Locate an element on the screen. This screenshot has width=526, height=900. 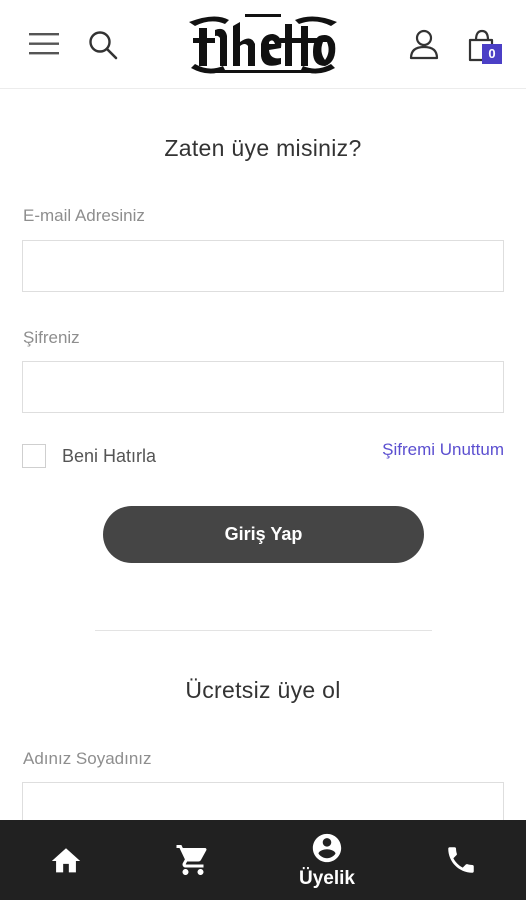
cart-icon is located at coordinates (191, 860).